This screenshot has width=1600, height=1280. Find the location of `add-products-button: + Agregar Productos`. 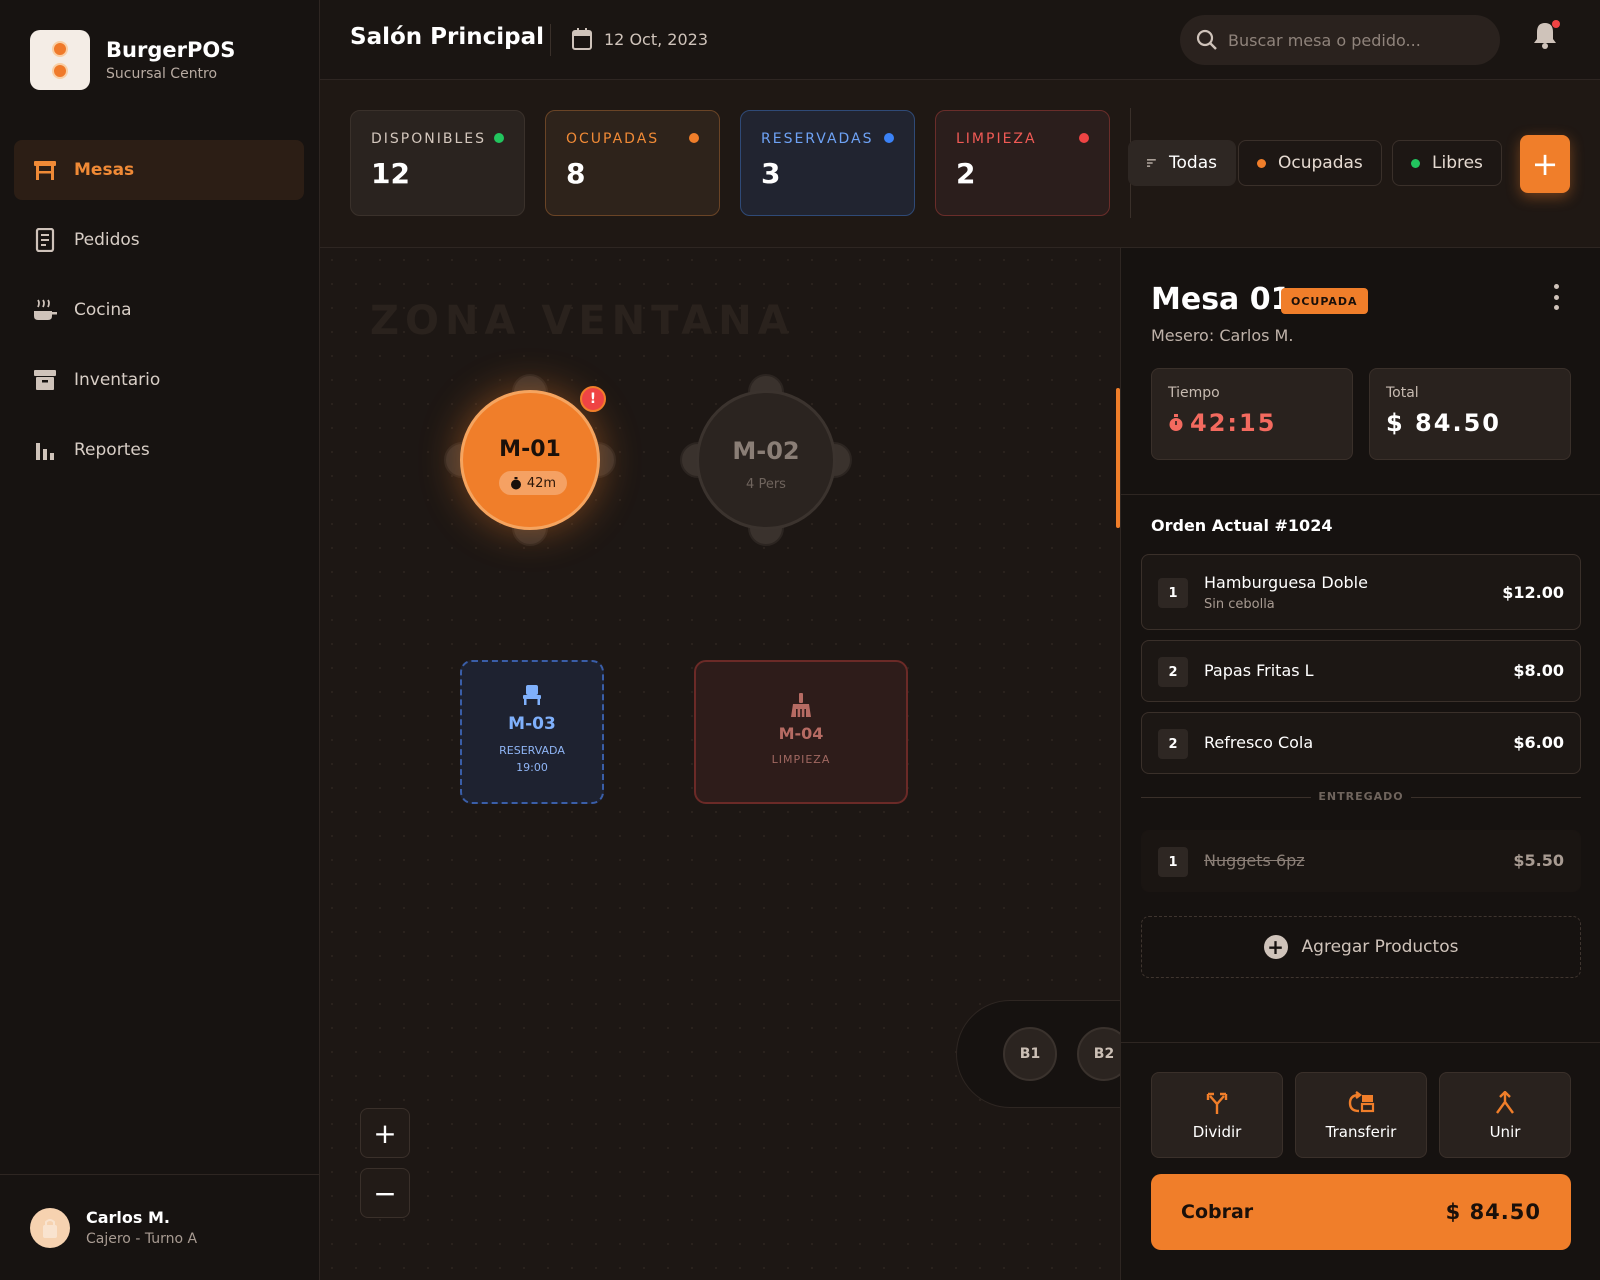

add-products-button: + Agregar Productos is located at coordinates (1361, 947).